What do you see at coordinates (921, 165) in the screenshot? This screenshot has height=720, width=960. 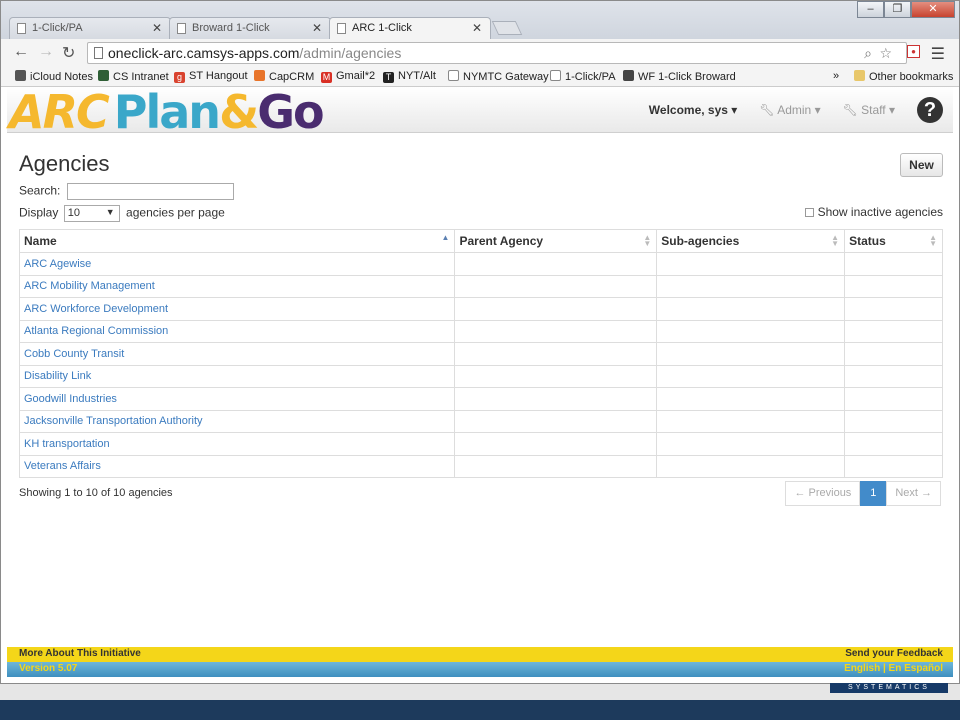 I see `new-agency-button: New` at bounding box center [921, 165].